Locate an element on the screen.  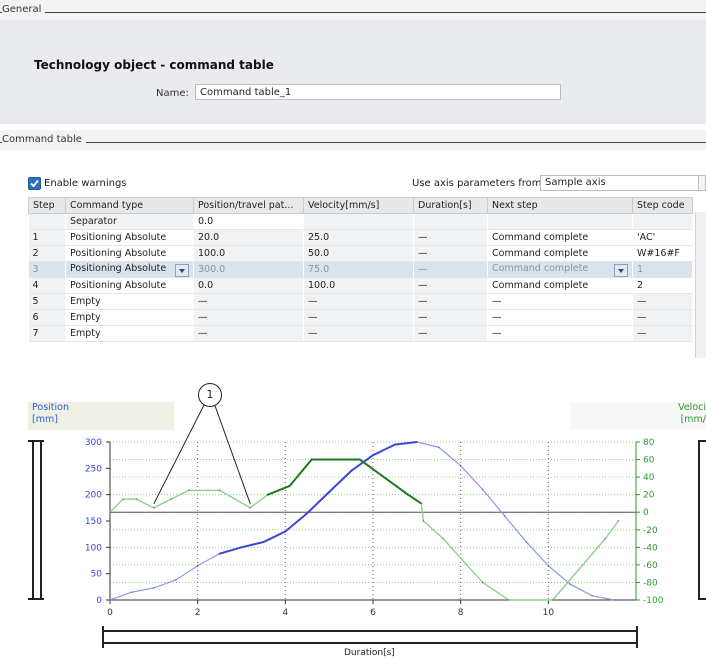
x-tick-label: 0 is located at coordinates (110, 613).